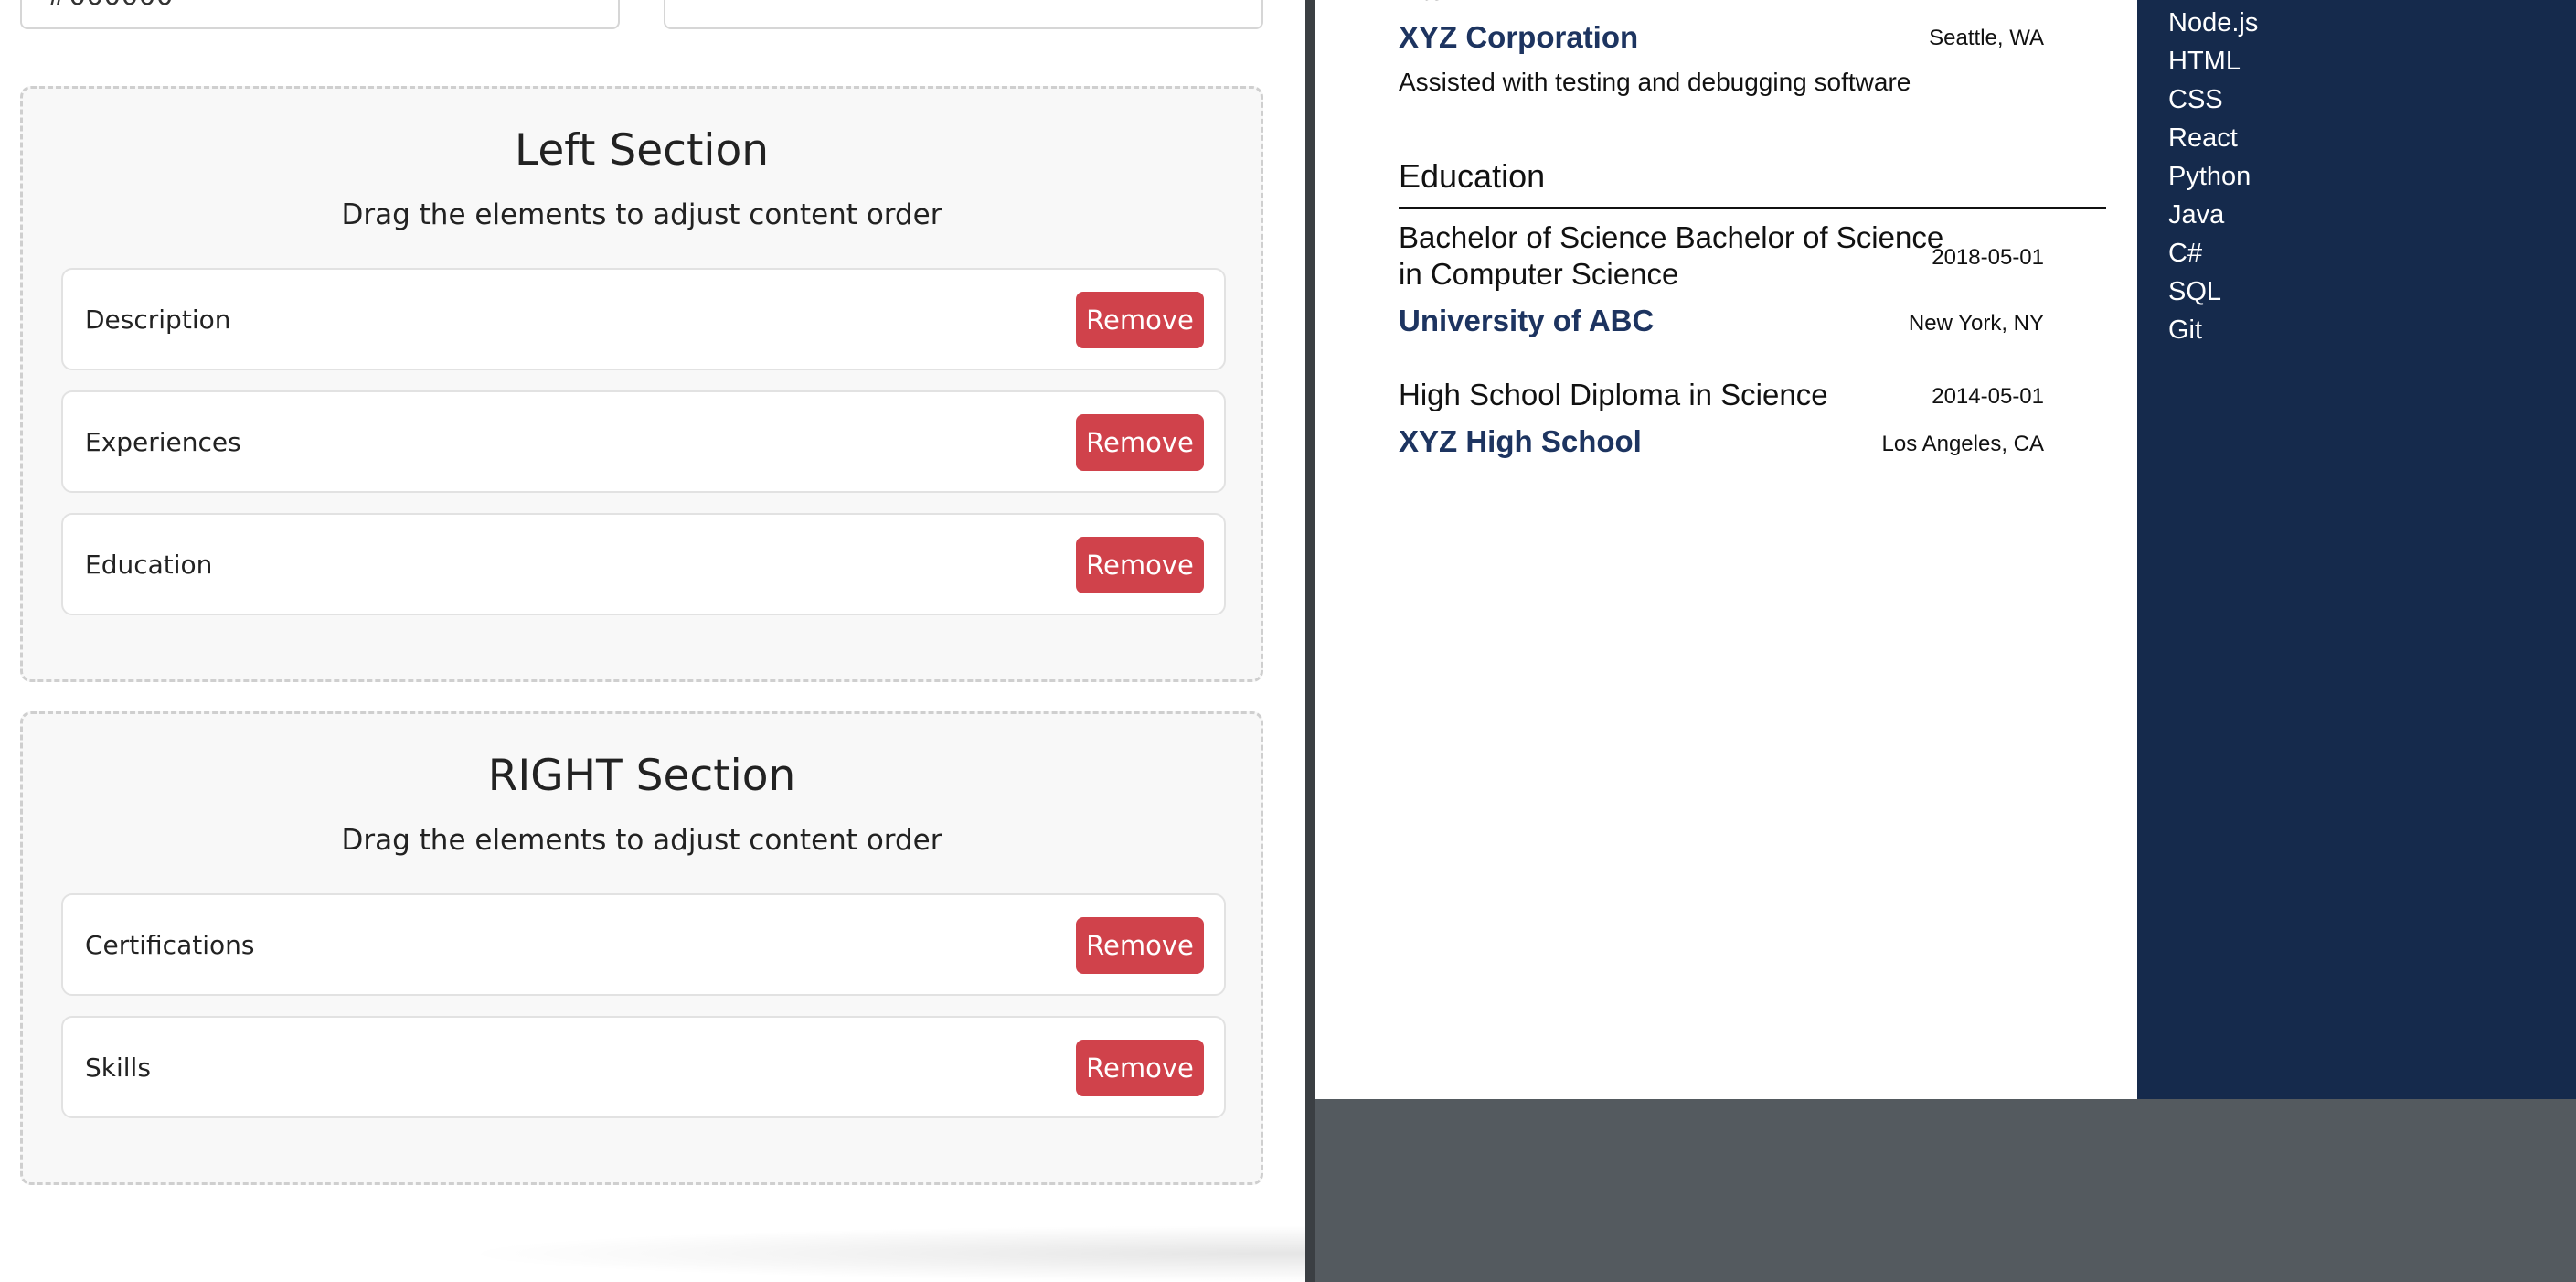  Describe the element at coordinates (2185, 330) in the screenshot. I see `skill-item: Git` at that location.